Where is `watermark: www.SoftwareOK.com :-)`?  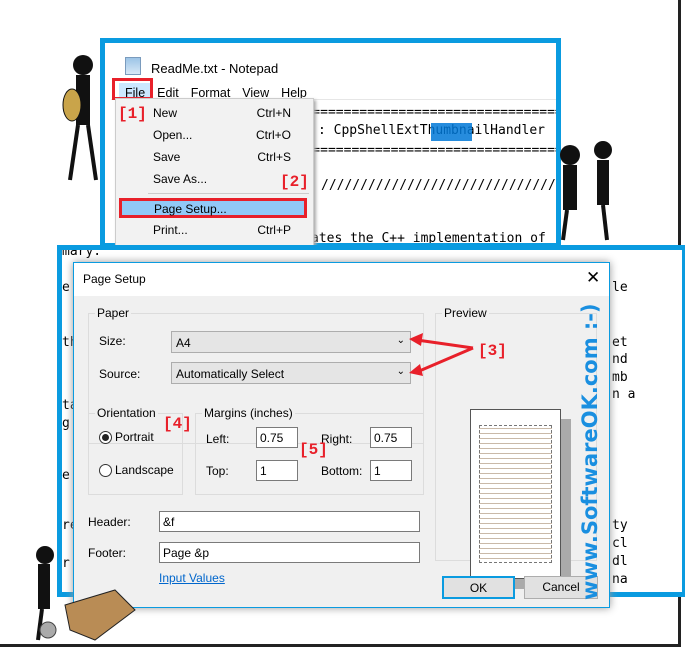
watermark: www.SoftwareOK.com :-) is located at coordinates (590, 451).